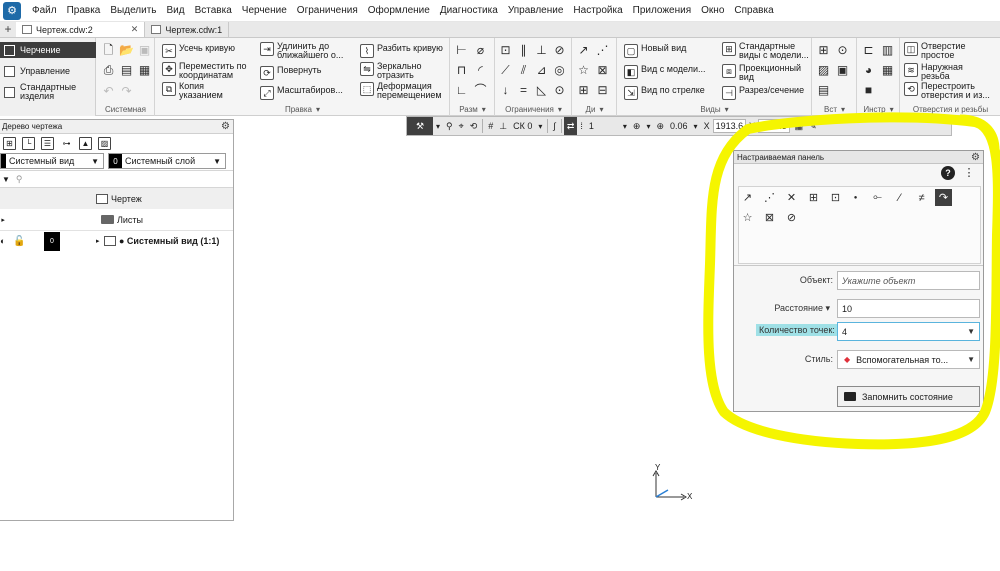 The width and height of the screenshot is (1000, 571). Describe the element at coordinates (399, 10) in the screenshot. I see `menu-design: Оформление` at that location.